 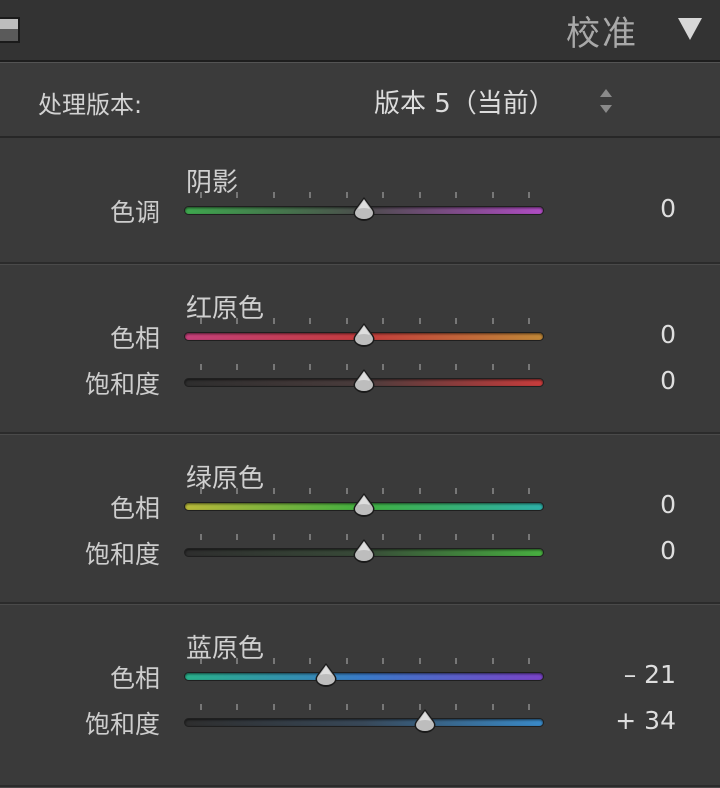 I want to click on slider-label: 色调, so click(x=134, y=212).